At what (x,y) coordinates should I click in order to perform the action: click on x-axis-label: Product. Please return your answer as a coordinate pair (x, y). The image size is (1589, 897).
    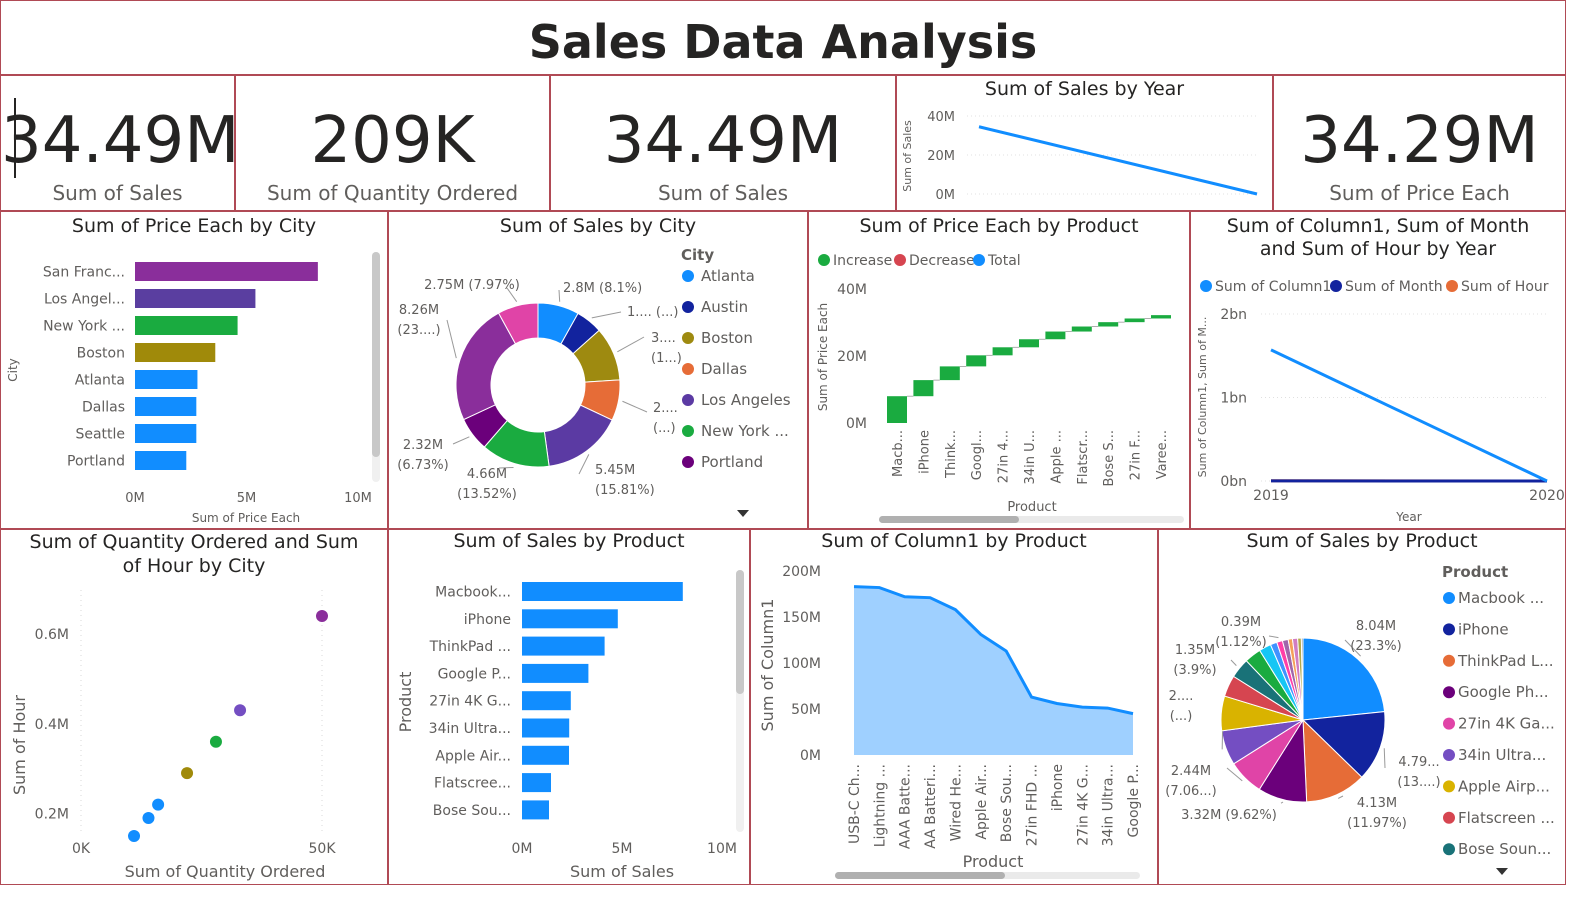
    Looking at the image, I should click on (993, 861).